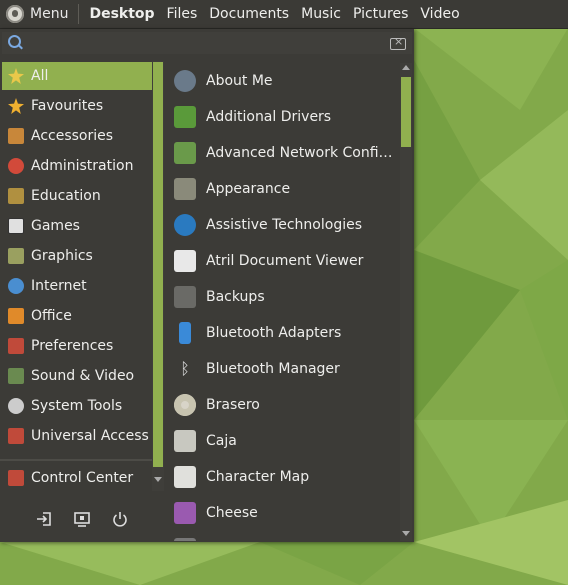 The height and width of the screenshot is (585, 568). I want to click on app-label: Assistive Technologies, so click(284, 225).